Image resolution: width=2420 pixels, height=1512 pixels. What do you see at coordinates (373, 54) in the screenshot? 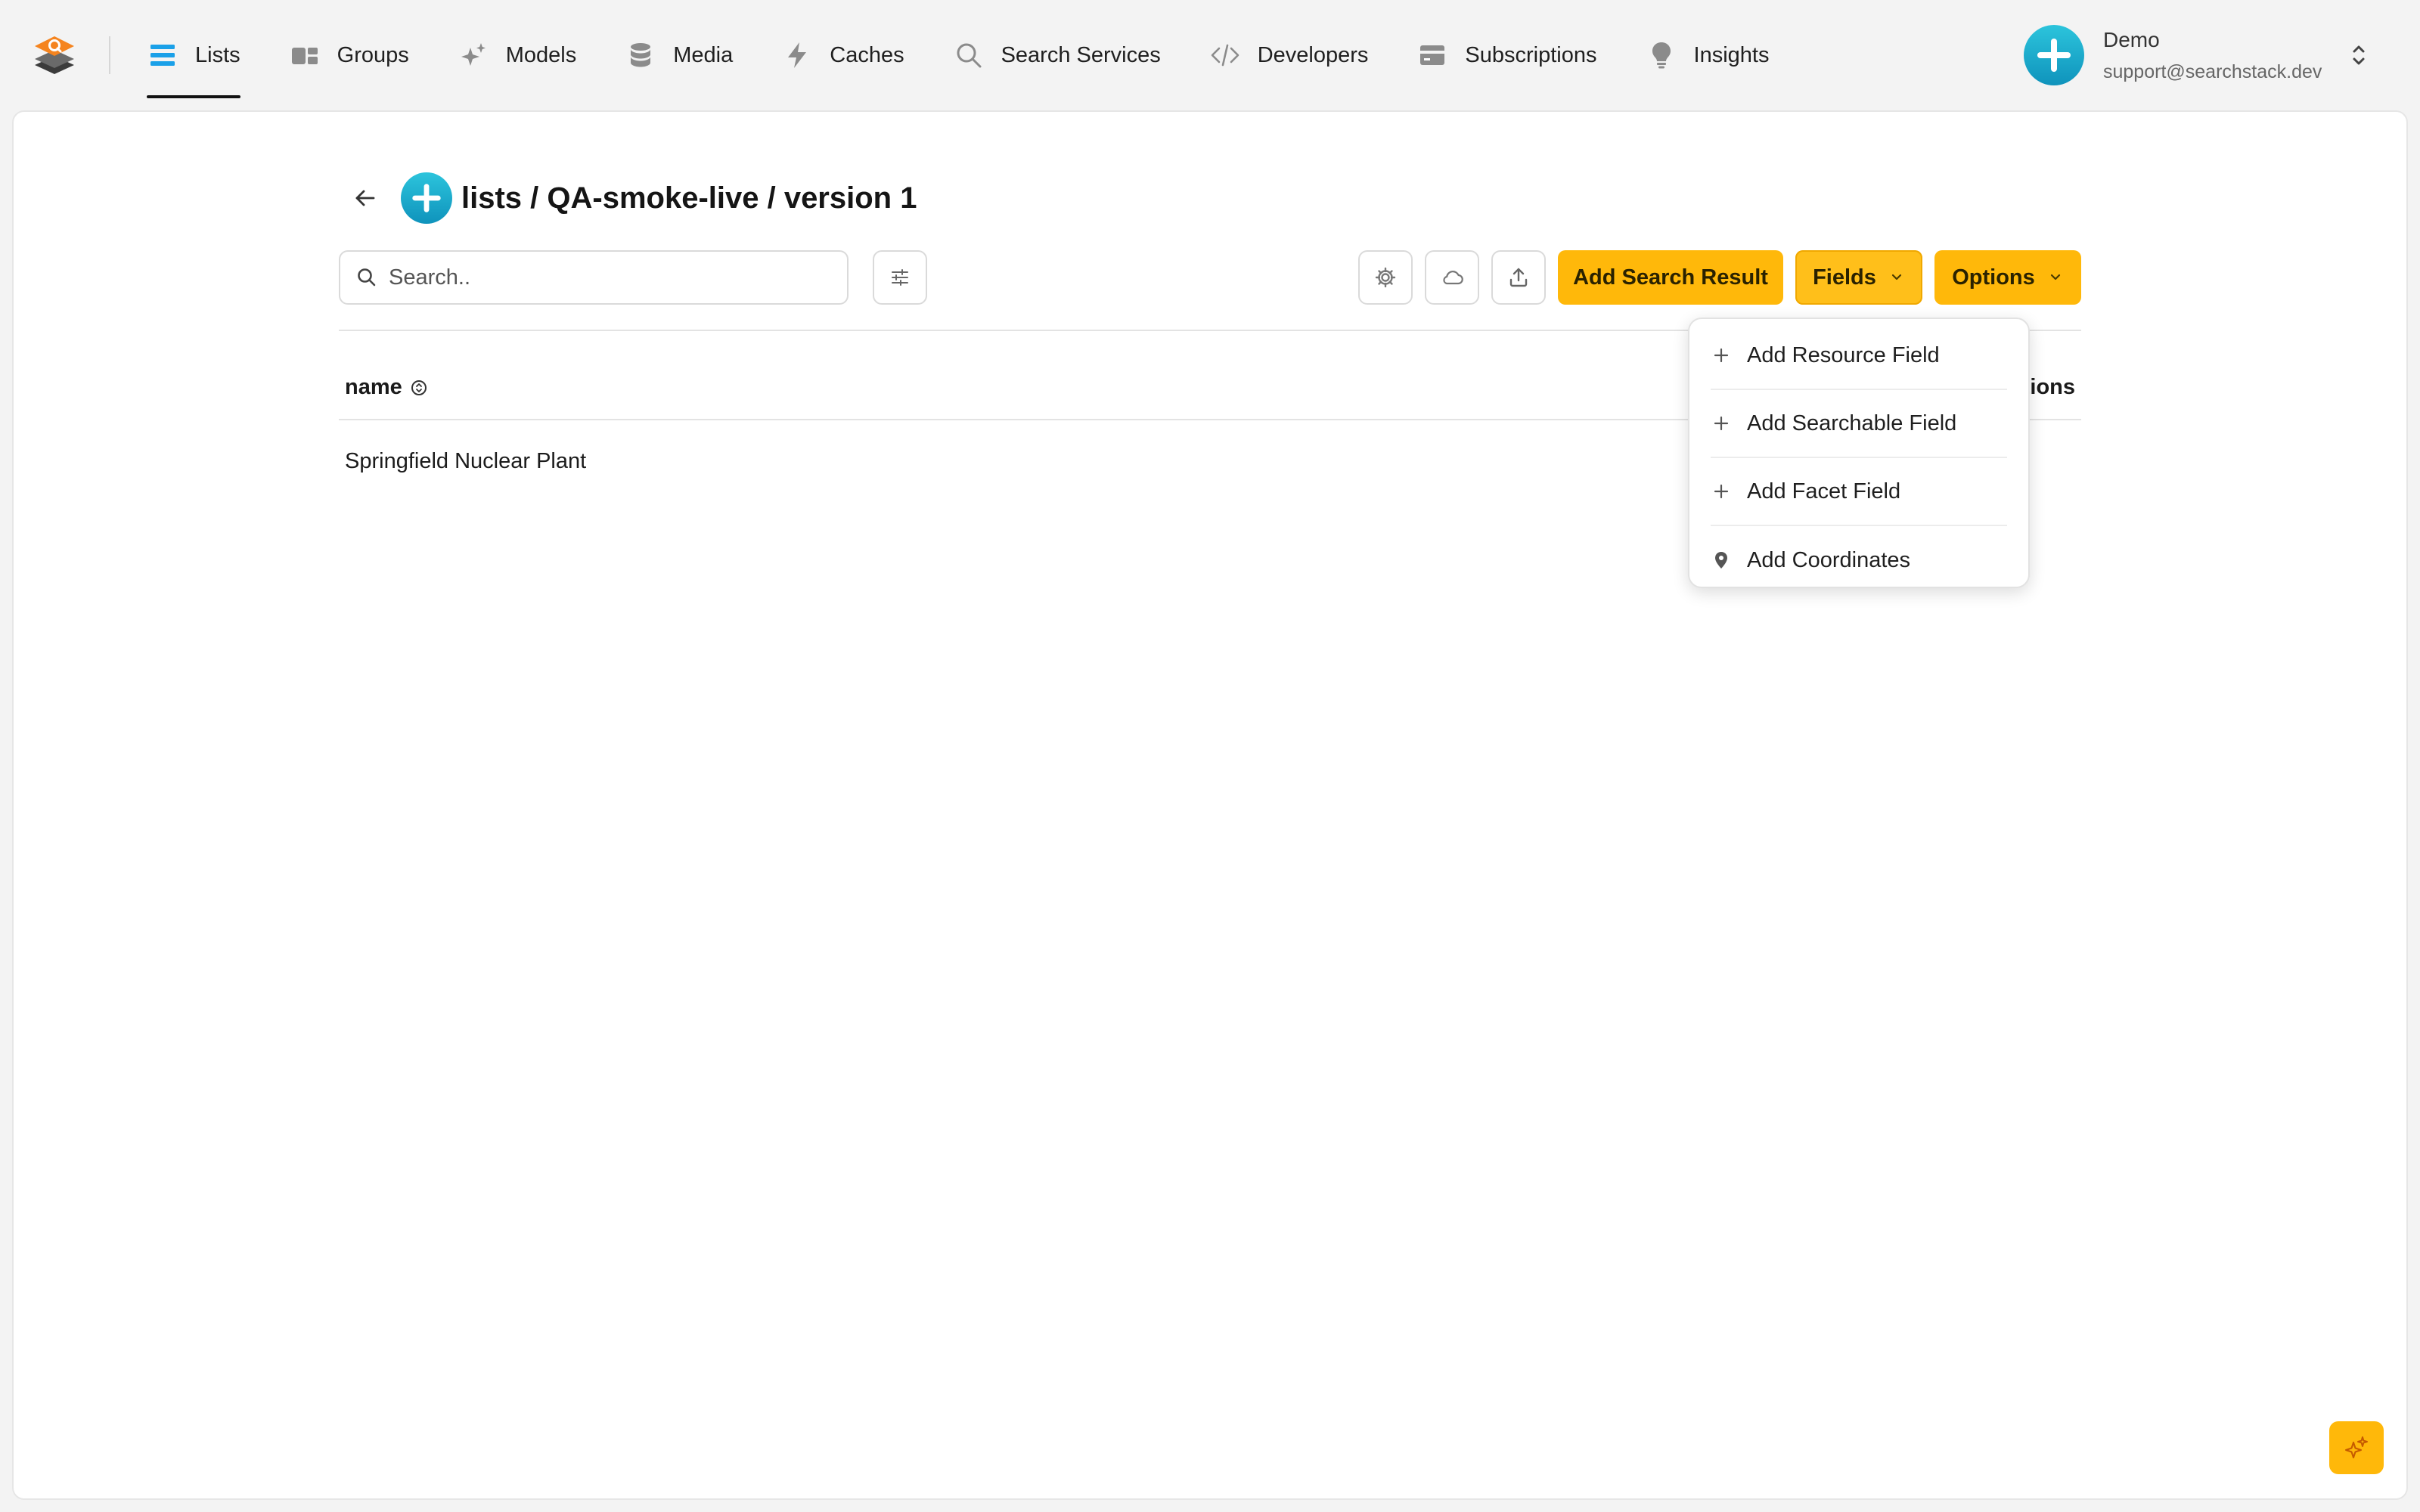
I see `nav-label: Groups` at bounding box center [373, 54].